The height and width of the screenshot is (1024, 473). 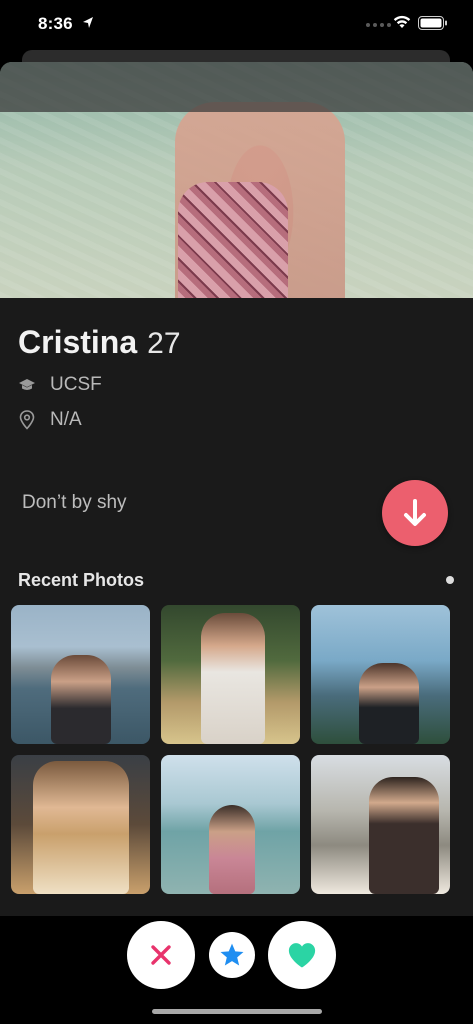 What do you see at coordinates (378, 25) in the screenshot?
I see `signal-icon` at bounding box center [378, 25].